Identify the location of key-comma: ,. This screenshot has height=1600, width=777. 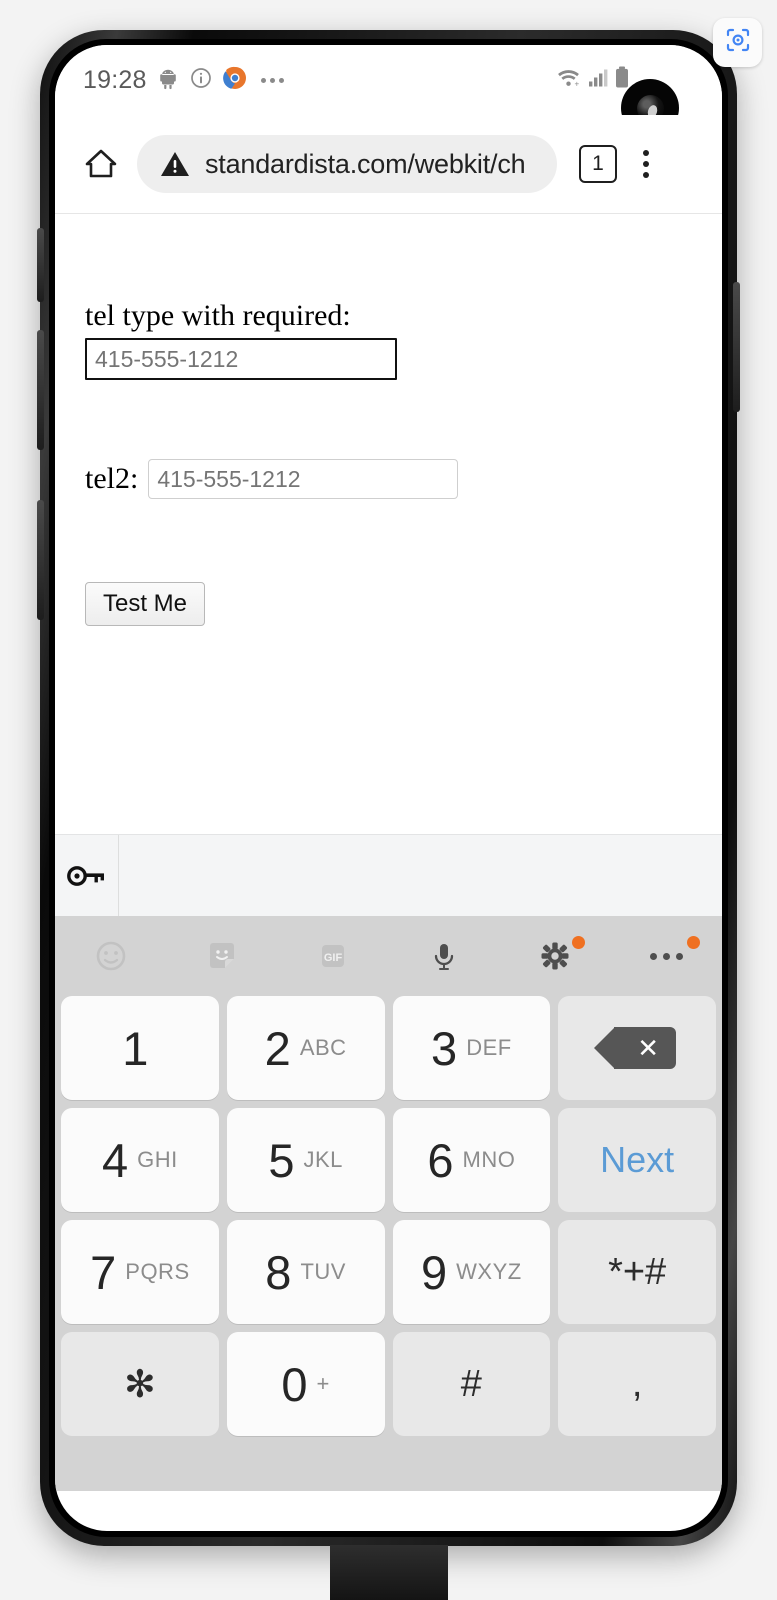
(637, 1384).